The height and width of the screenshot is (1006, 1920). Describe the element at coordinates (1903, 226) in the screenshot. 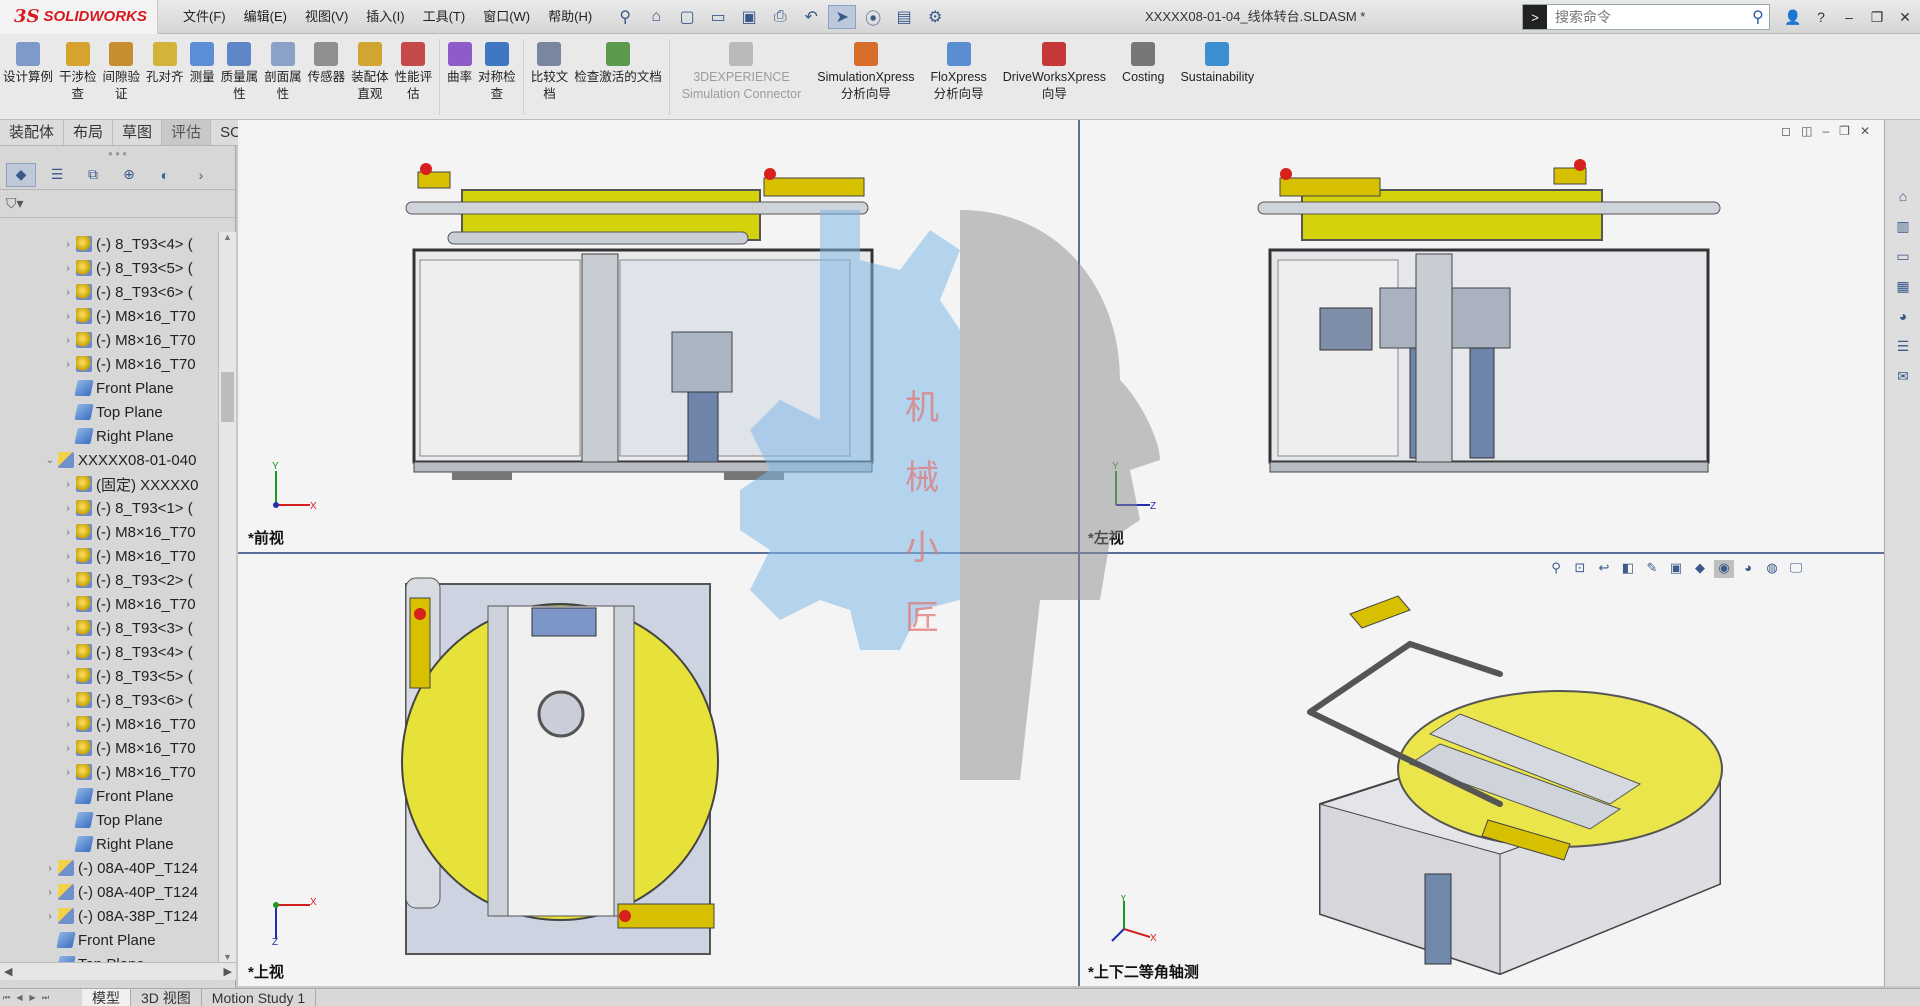

I see `design-library-icon: ▥` at that location.